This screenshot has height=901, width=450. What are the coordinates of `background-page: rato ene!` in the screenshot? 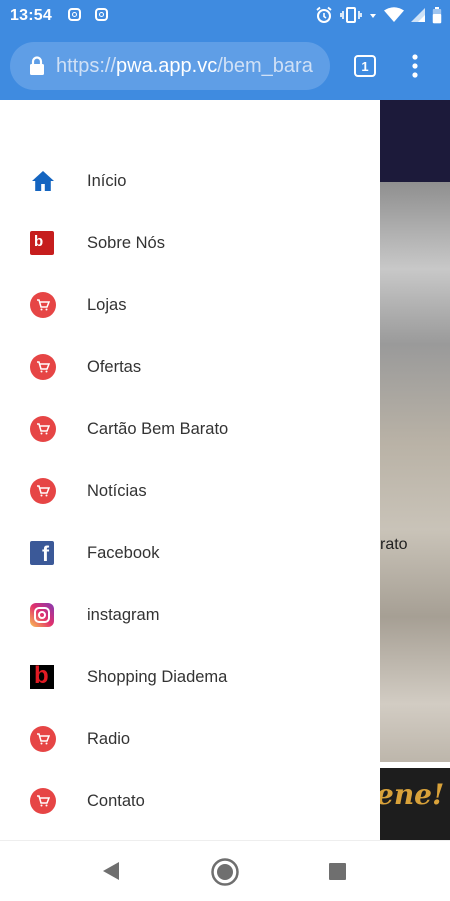 It's located at (415, 470).